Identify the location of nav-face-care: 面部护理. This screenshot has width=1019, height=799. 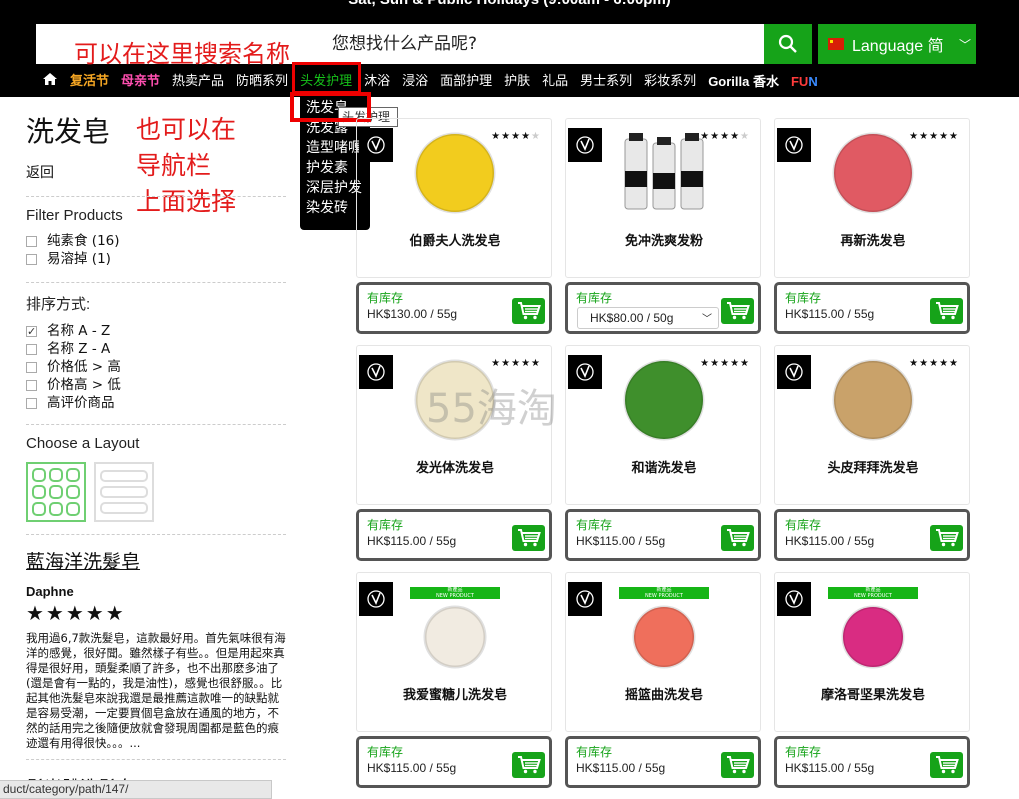
(466, 82).